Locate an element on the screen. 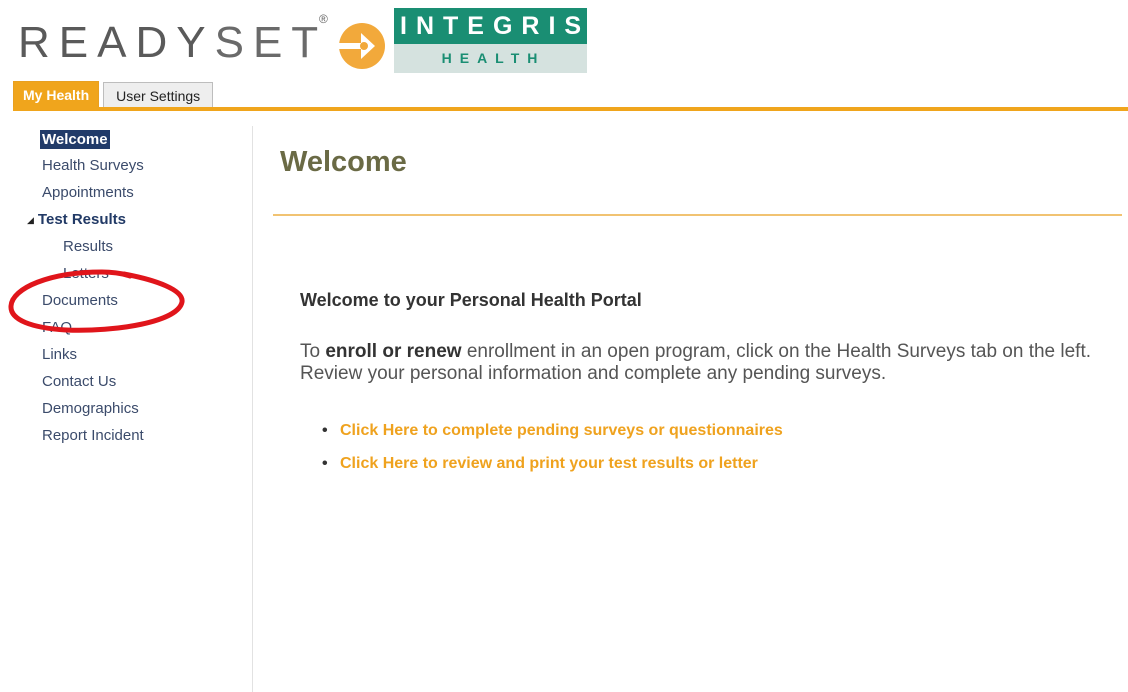 Image resolution: width=1128 pixels, height=692 pixels. registered-mark: ® is located at coordinates (323, 19).